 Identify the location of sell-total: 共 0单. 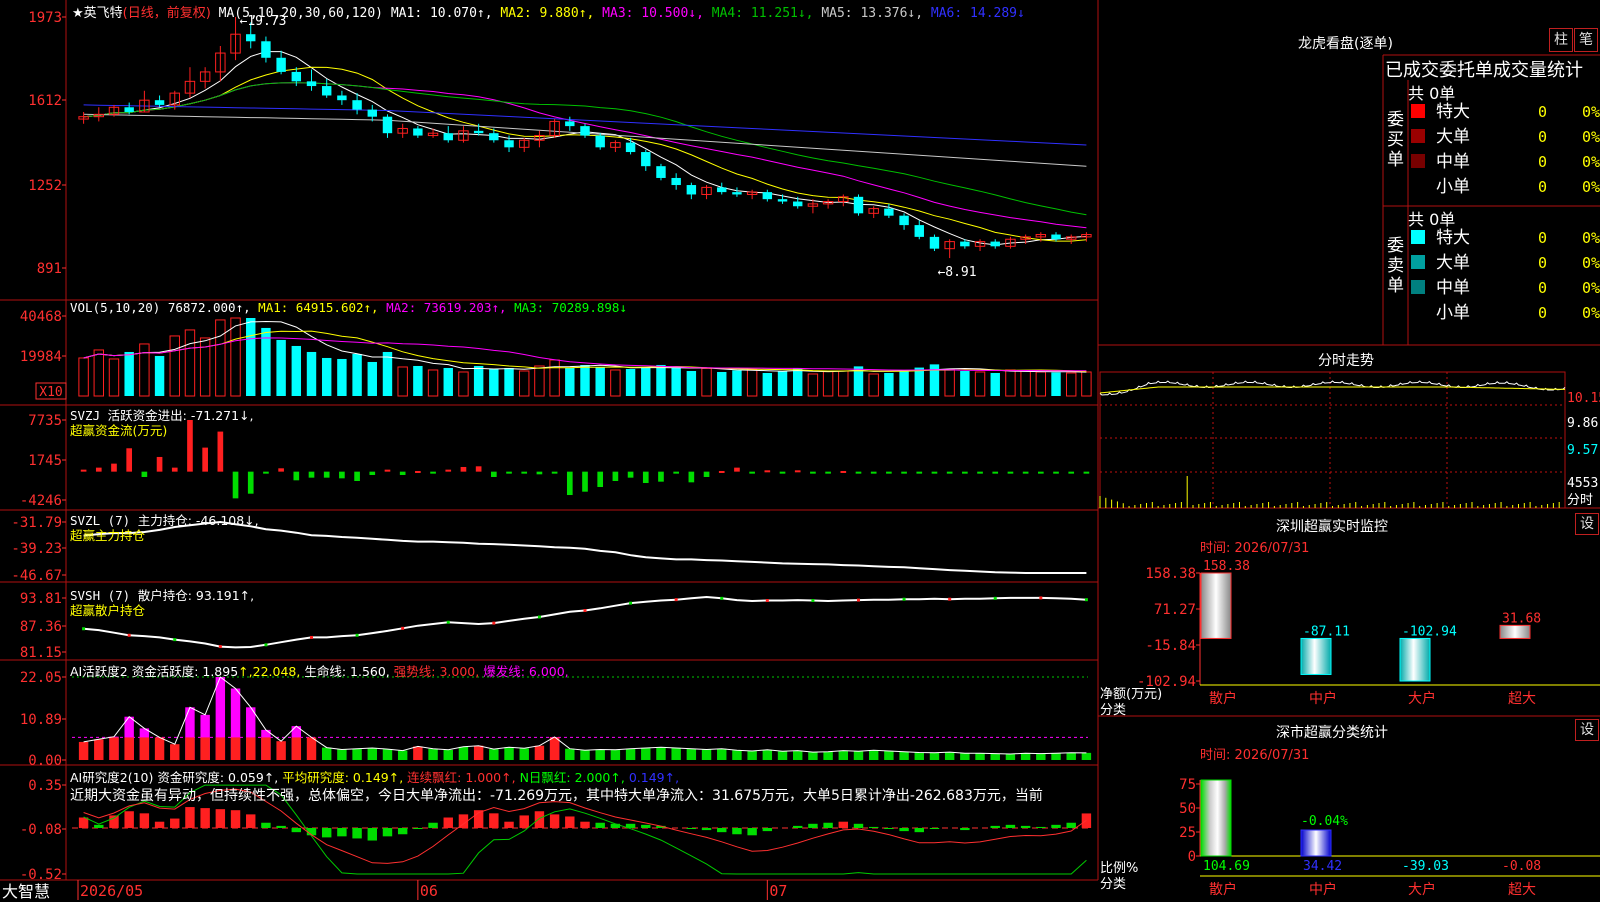
(1432, 219).